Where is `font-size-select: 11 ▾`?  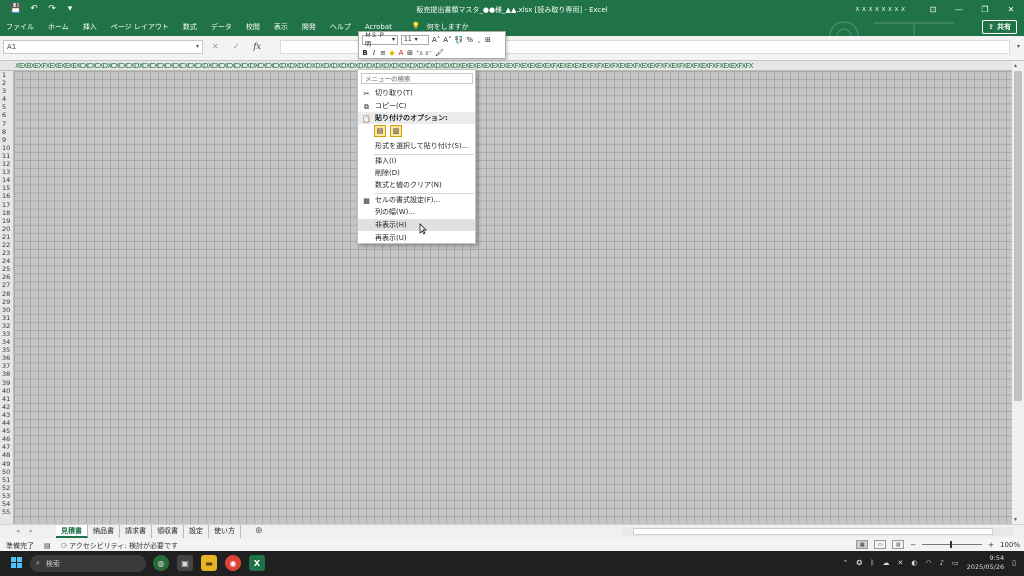 font-size-select: 11 ▾ is located at coordinates (415, 39).